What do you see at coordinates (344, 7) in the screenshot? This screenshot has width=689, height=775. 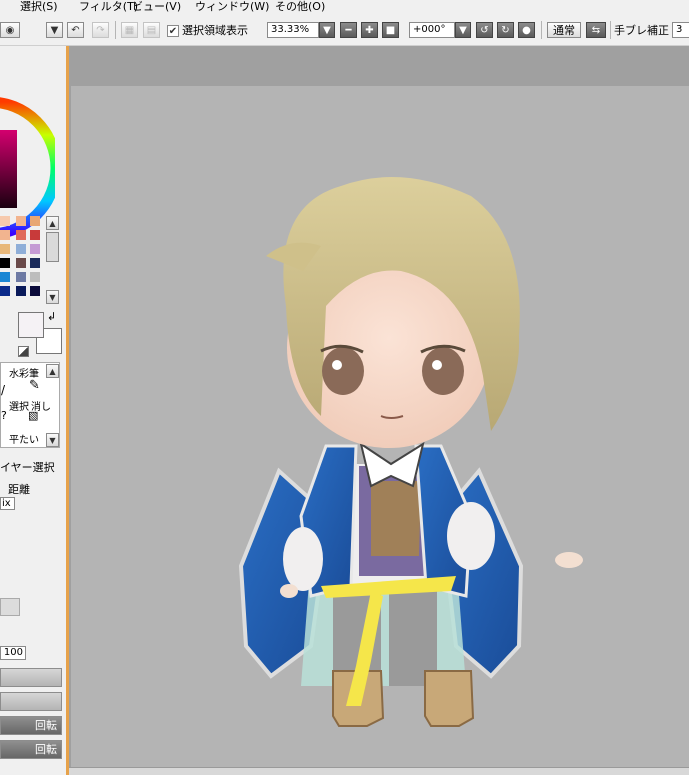 I see `menu-bar: 選択(S) フィルタ(T) ビュー(V) ウィンドウ(W) その他(O)` at bounding box center [344, 7].